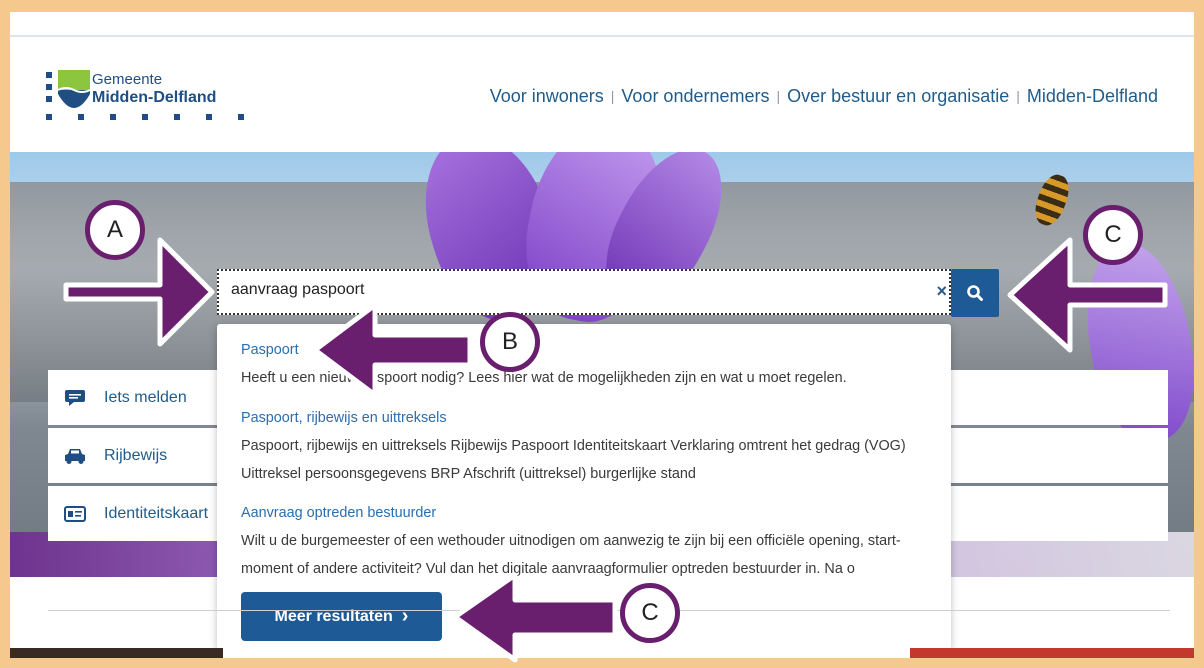  Describe the element at coordinates (586, 350) in the screenshot. I see `suggestion-title: Paspoort` at that location.